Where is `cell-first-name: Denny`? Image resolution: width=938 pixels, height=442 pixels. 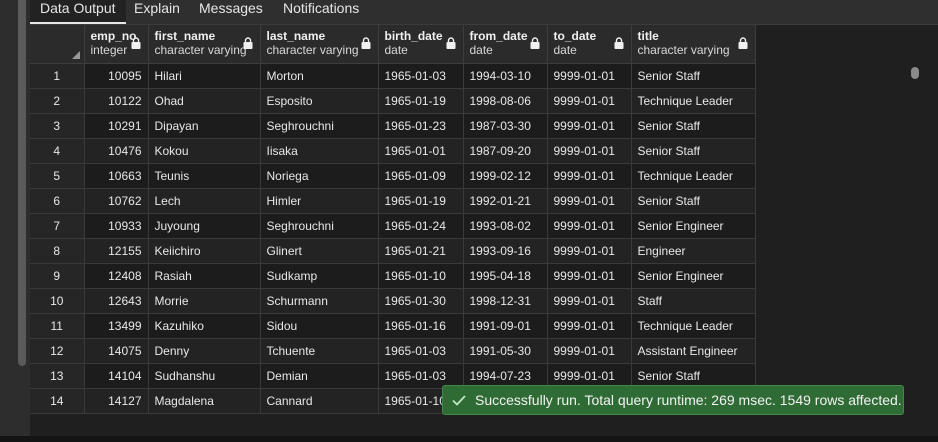
cell-first-name: Denny is located at coordinates (204, 351).